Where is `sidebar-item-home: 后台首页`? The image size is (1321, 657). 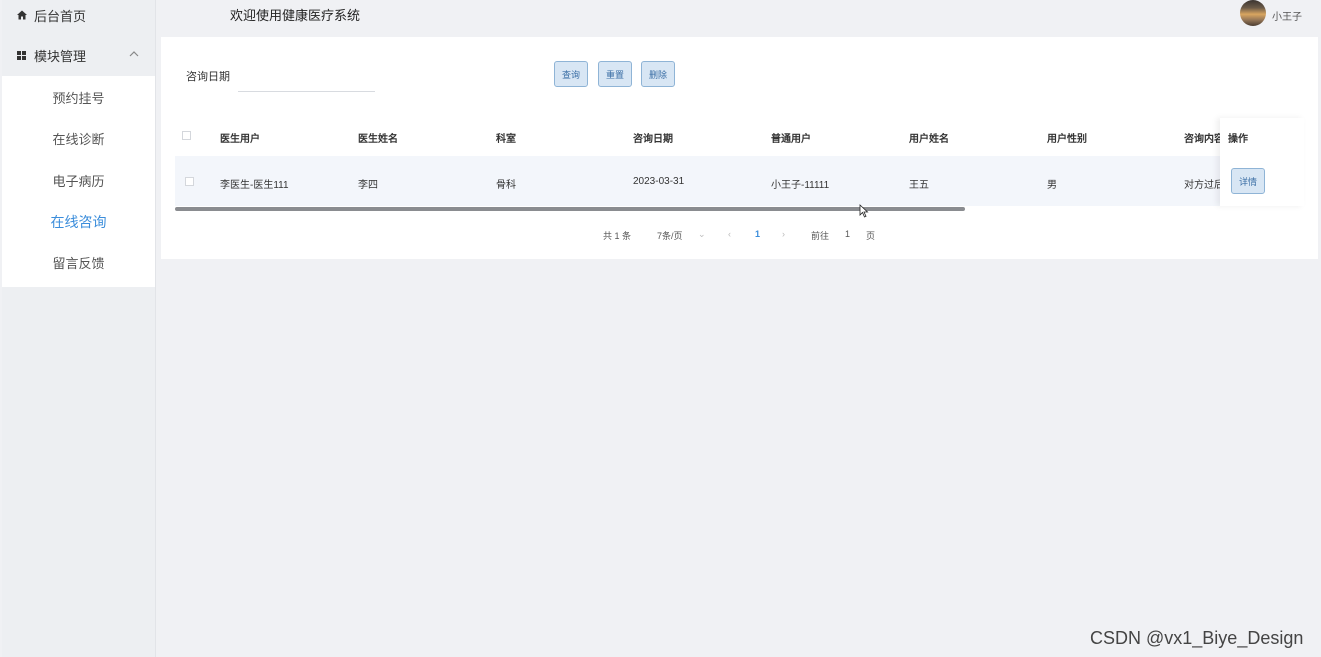 sidebar-item-home: 后台首页 is located at coordinates (78, 15).